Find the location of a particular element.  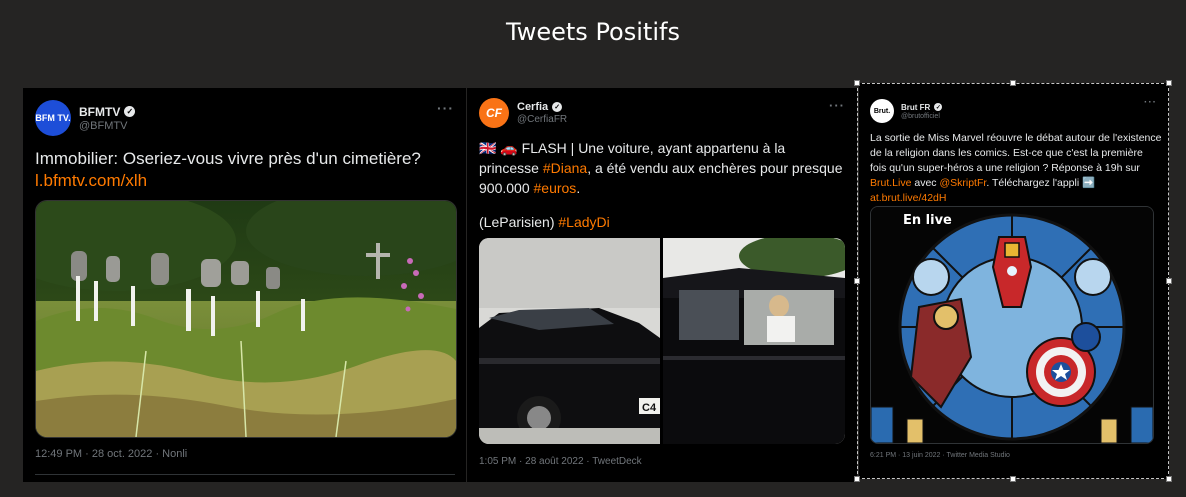

arrow-right-icon: ➡️ is located at coordinates (1089, 183).